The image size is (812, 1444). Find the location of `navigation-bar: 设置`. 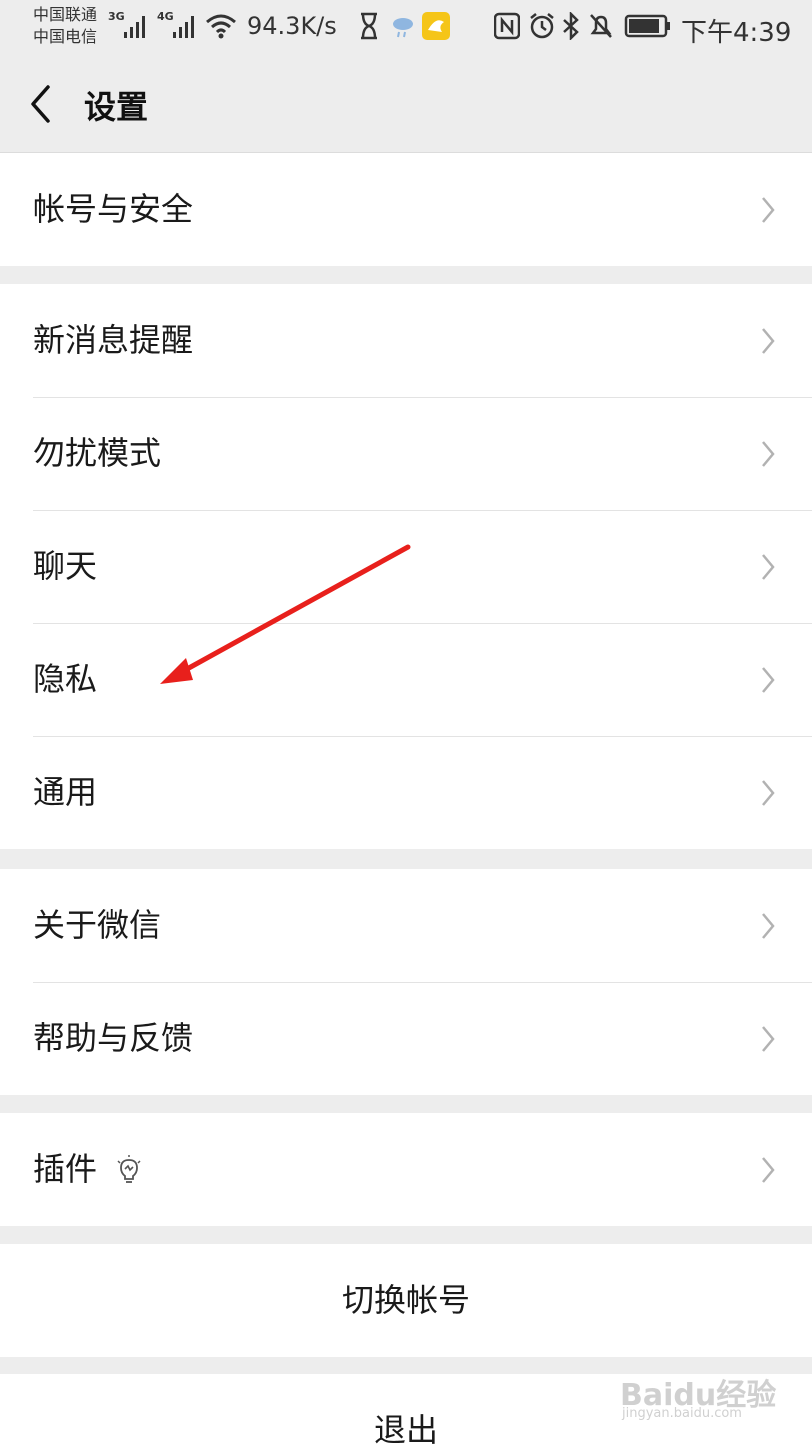

navigation-bar: 设置 is located at coordinates (406, 104).